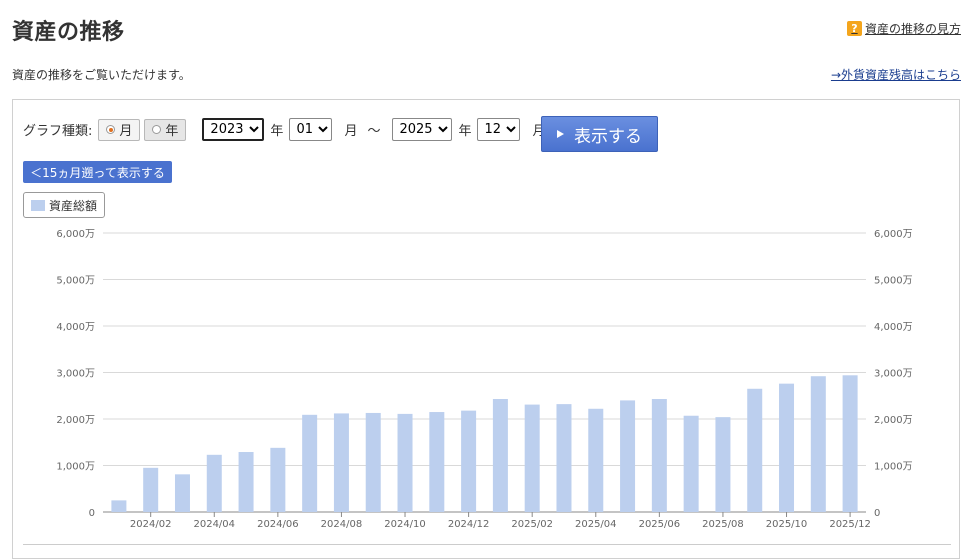 The width and height of the screenshot is (973, 559). Describe the element at coordinates (893, 234) in the screenshot. I see `y-tick-label-right: 6,000万` at that location.